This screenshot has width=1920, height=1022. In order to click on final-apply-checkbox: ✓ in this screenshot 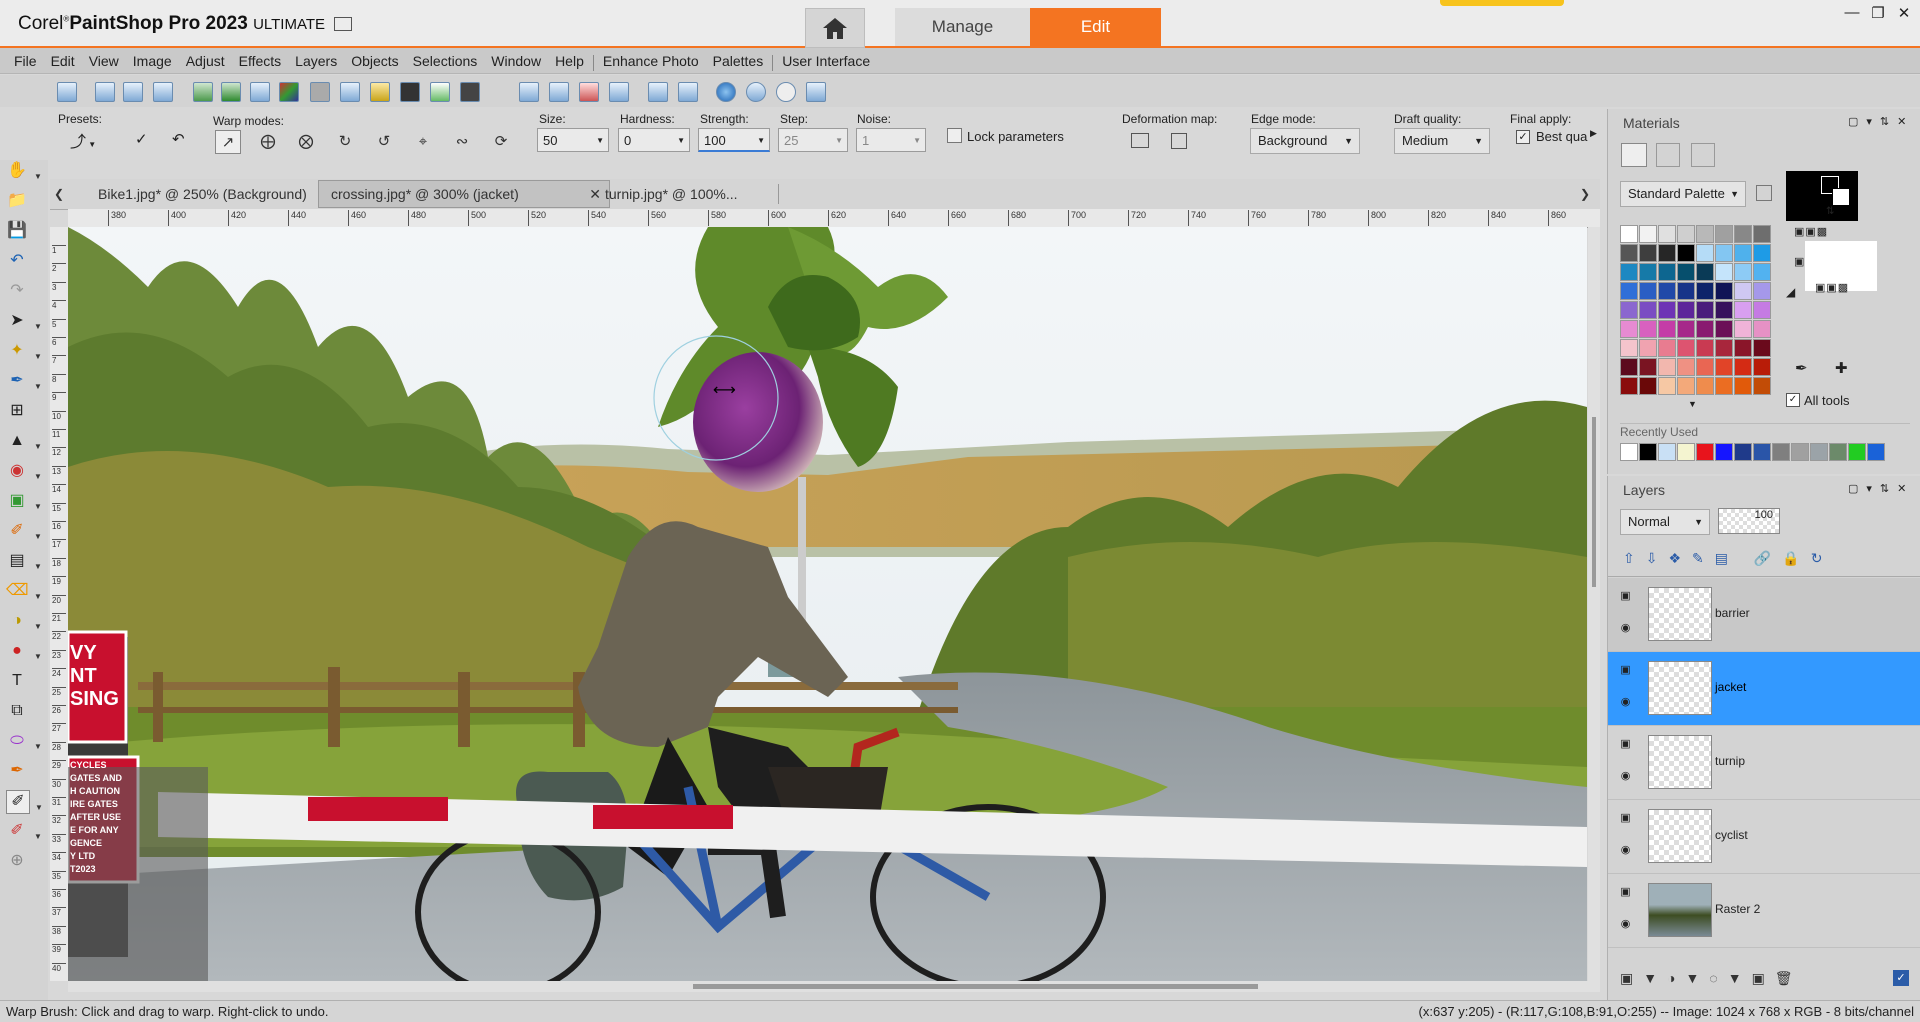, I will do `click(1523, 137)`.